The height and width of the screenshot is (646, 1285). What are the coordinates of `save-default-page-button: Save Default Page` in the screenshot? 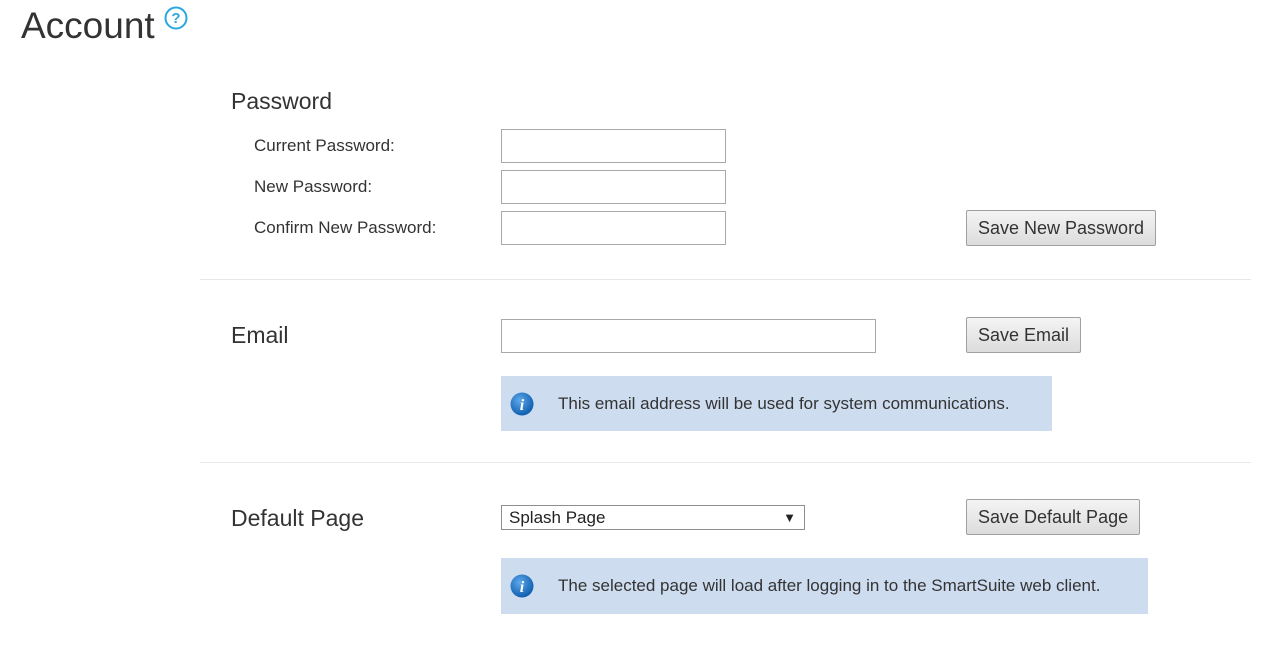 It's located at (1053, 517).